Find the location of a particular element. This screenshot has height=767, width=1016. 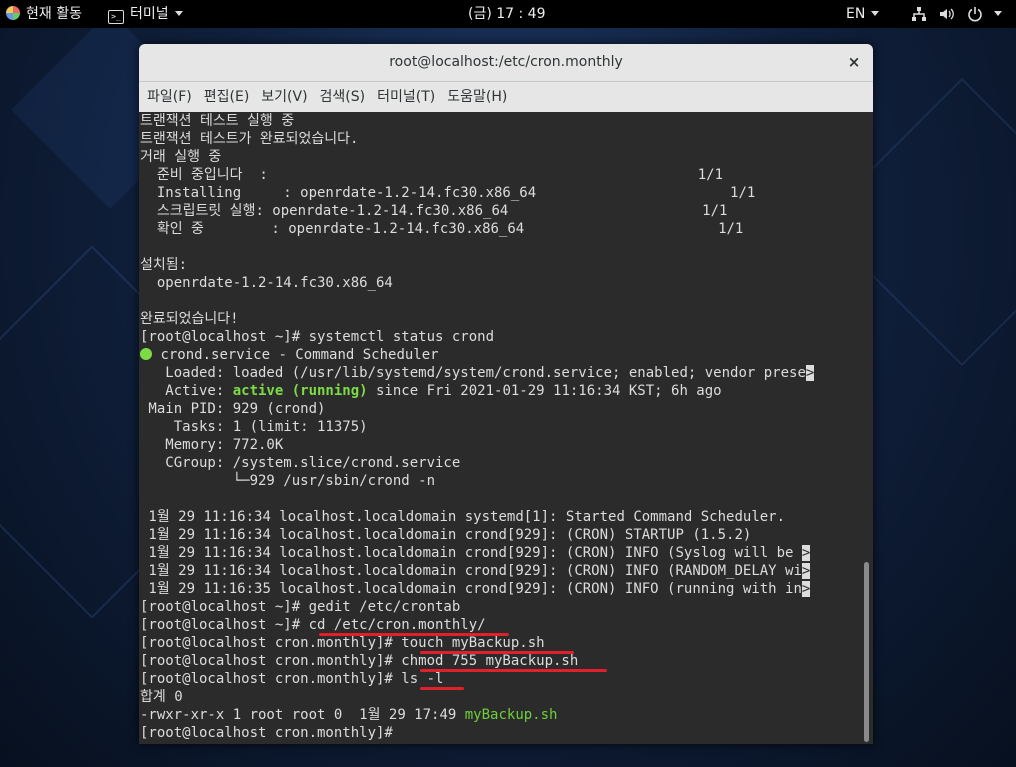

terminal-line: 거래 실행 중 is located at coordinates (181, 157).